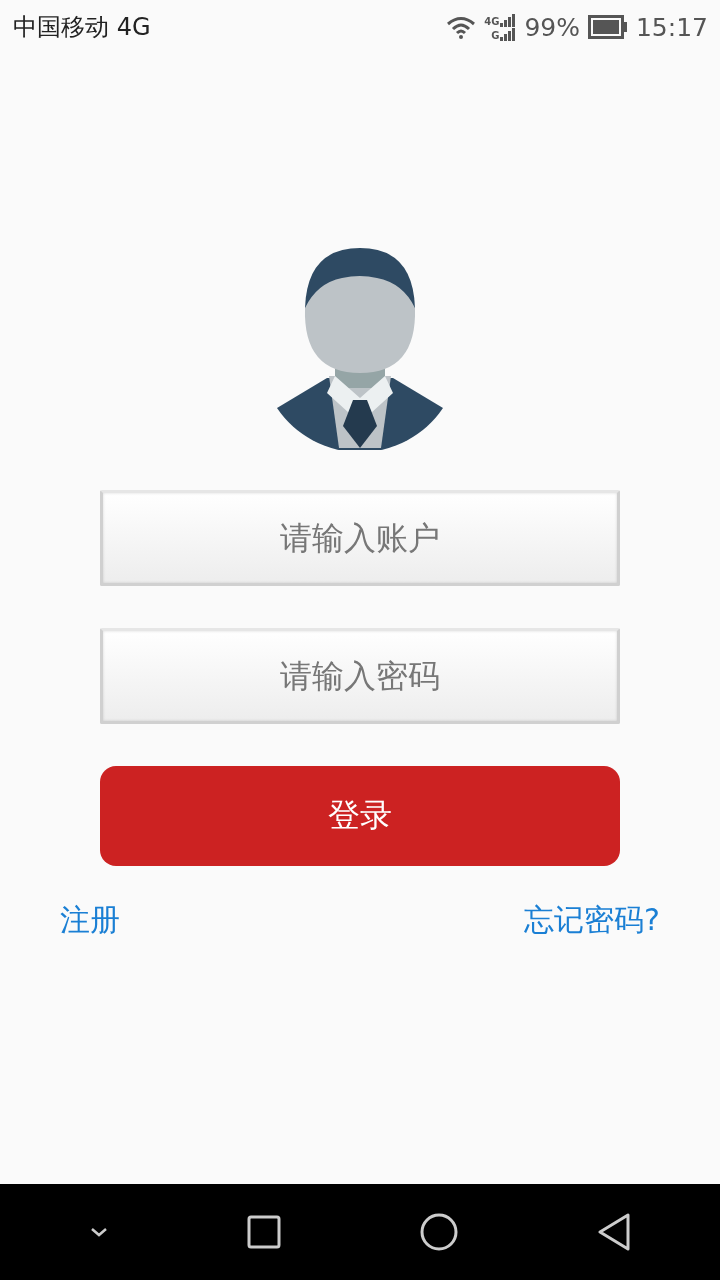 Image resolution: width=720 pixels, height=1280 pixels. Describe the element at coordinates (552, 27) in the screenshot. I see `battery-percentage: 99%` at that location.